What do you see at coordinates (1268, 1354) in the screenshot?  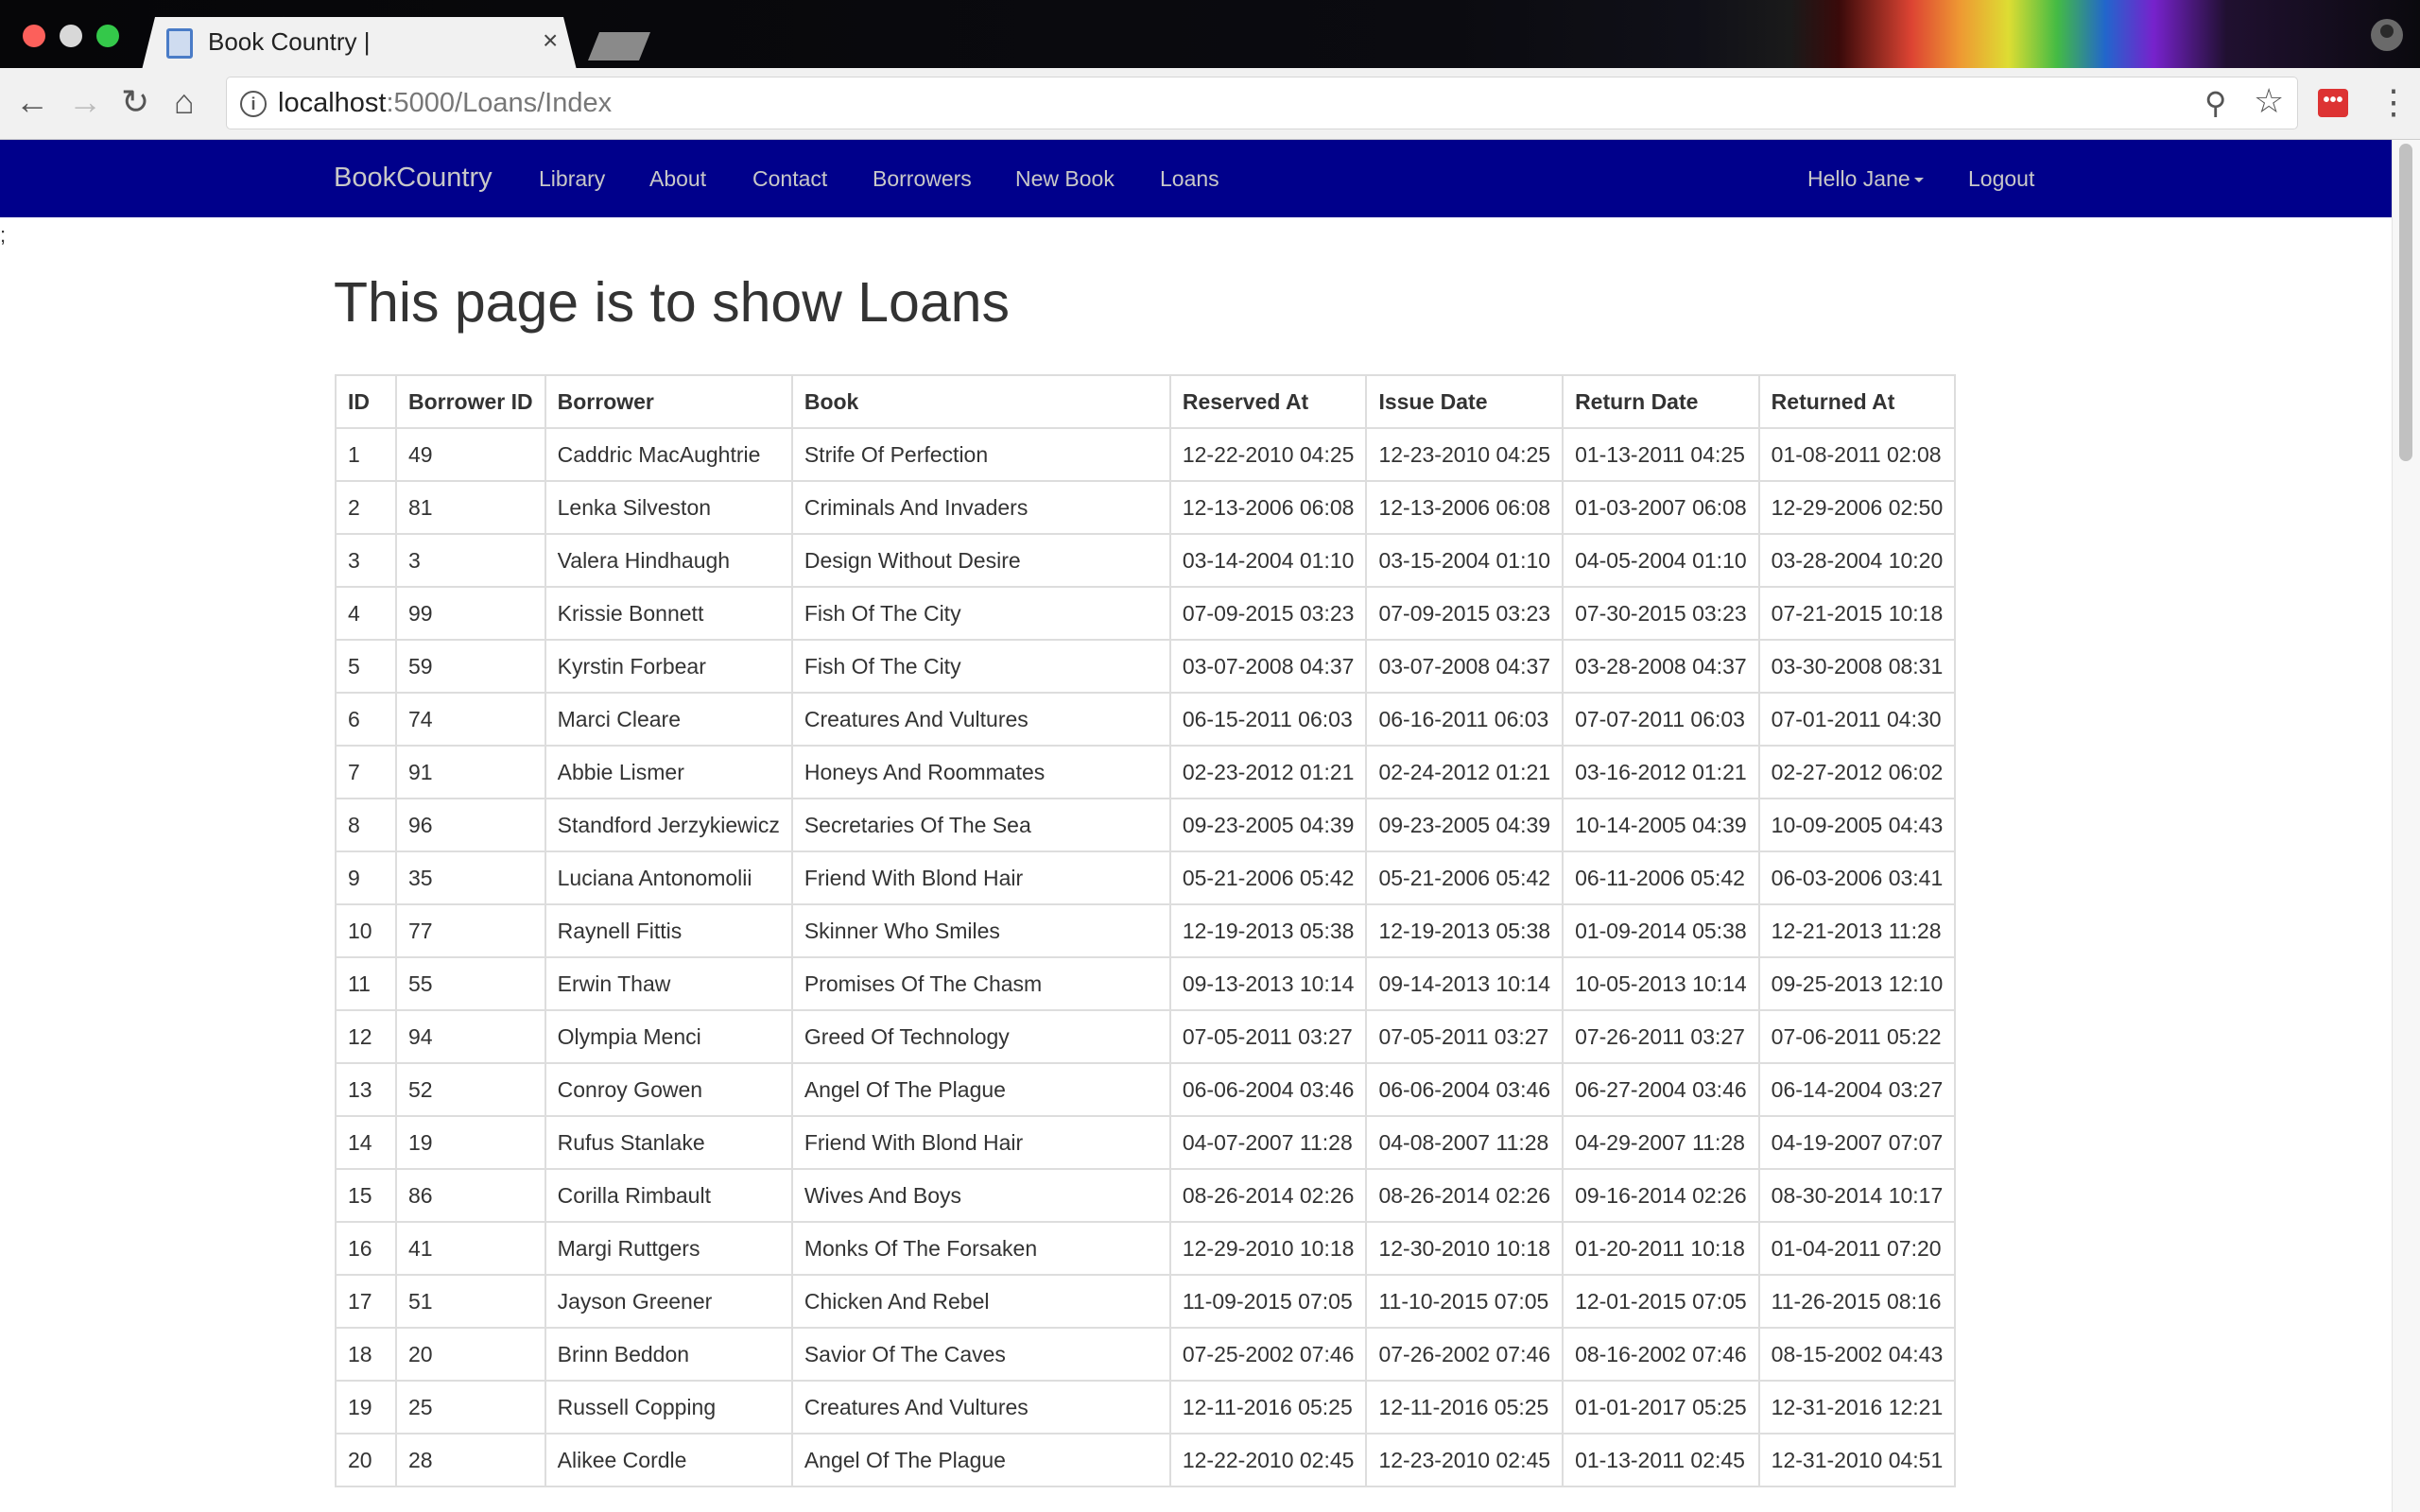 I see `table-cell: 07-25-2002 07:46` at bounding box center [1268, 1354].